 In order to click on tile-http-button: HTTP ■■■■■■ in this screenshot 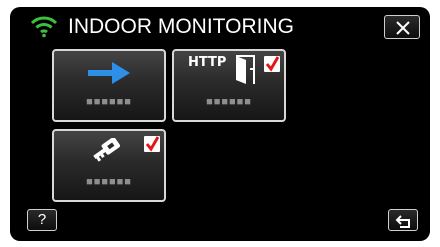, I will do `click(229, 85)`.